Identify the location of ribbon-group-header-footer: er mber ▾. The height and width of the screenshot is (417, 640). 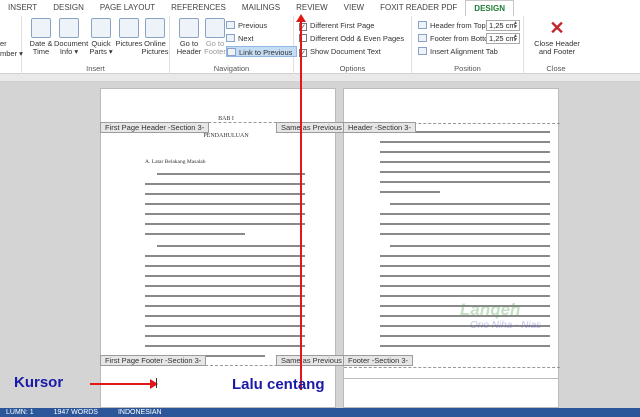
(11, 45).